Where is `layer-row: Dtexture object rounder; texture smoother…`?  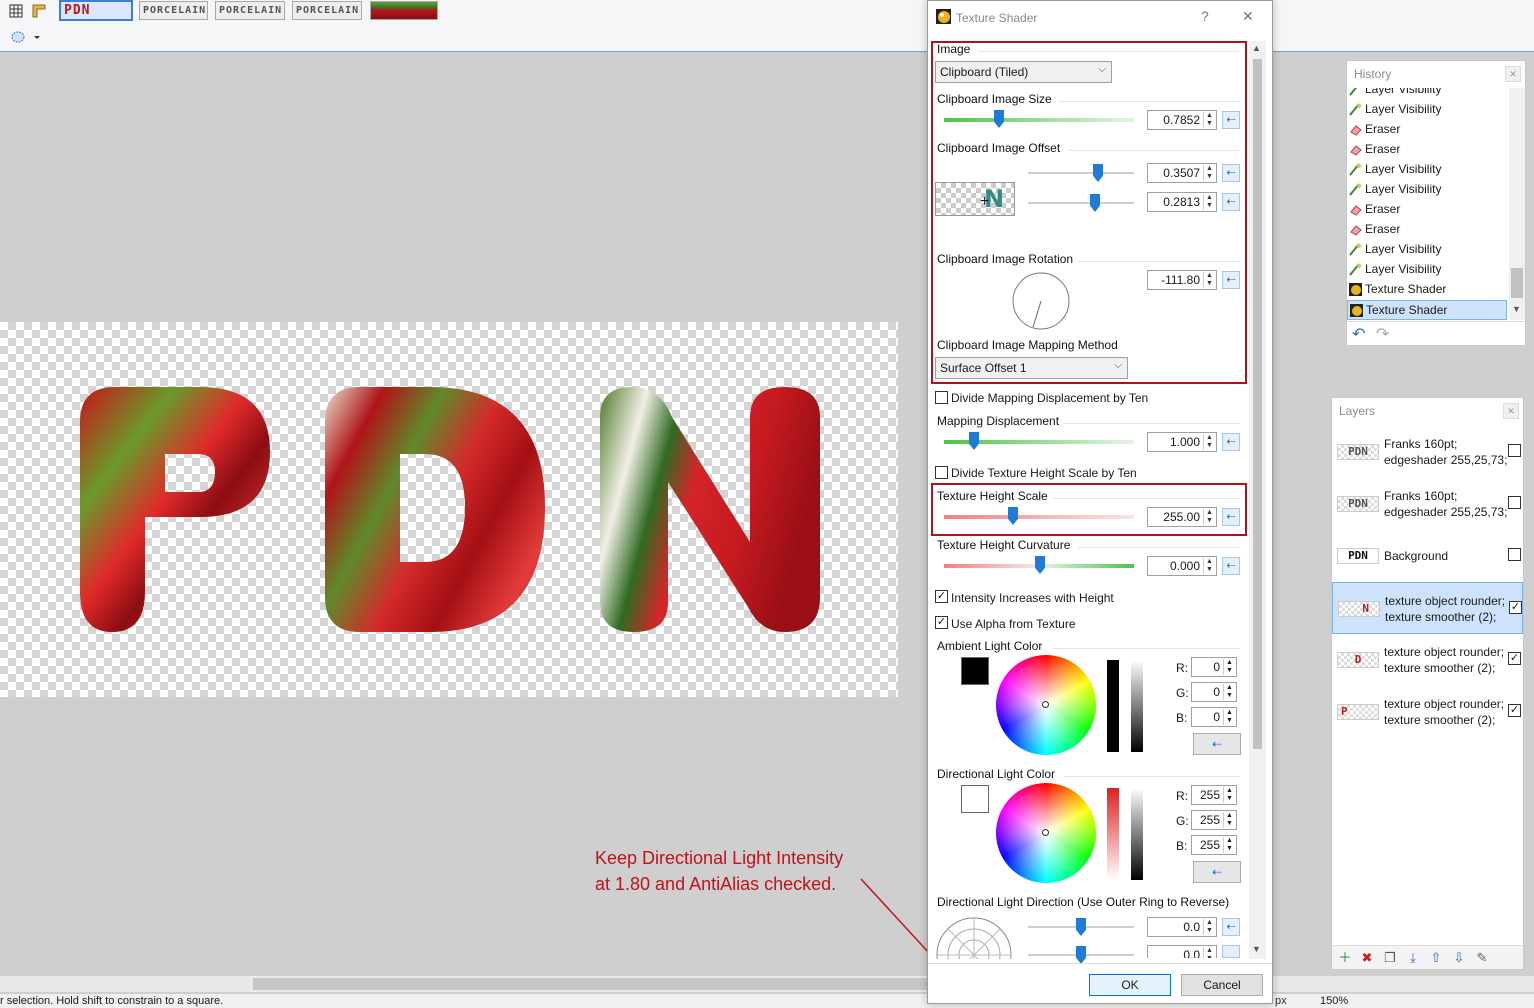
layer-row: Dtexture object rounder; texture smoother… is located at coordinates (1427, 660).